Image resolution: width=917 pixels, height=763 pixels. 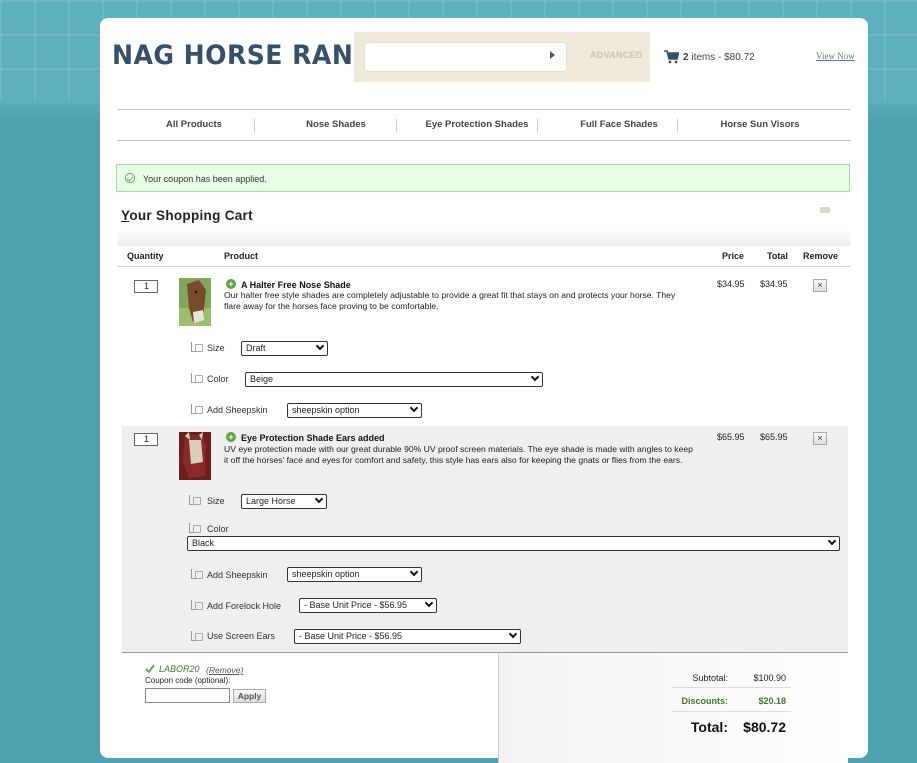 What do you see at coordinates (686, 57) in the screenshot?
I see `cart-item-count: 2` at bounding box center [686, 57].